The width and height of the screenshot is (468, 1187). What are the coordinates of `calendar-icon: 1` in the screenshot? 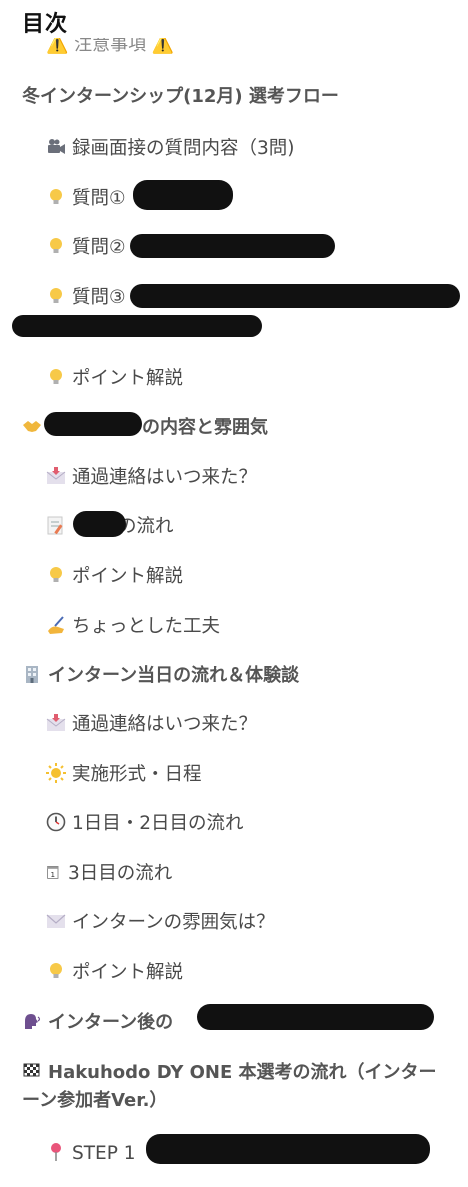 It's located at (53, 872).